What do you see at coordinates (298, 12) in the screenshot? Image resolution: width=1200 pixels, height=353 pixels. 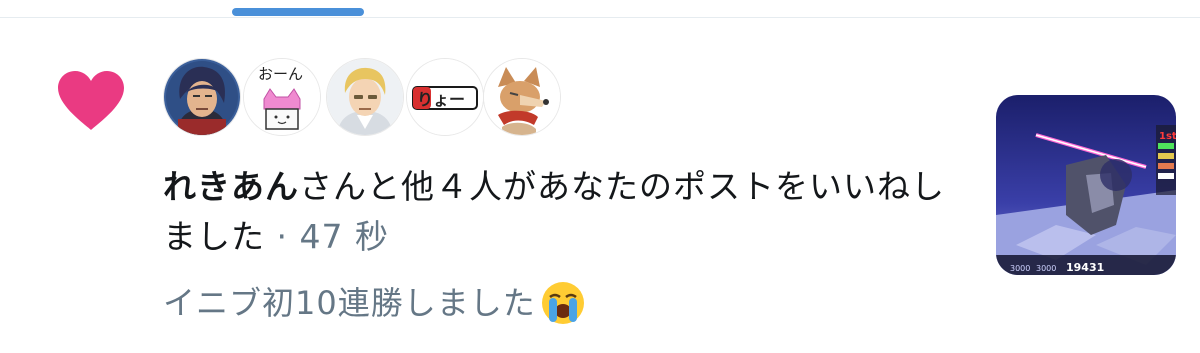 I see `active-tab-indicator` at bounding box center [298, 12].